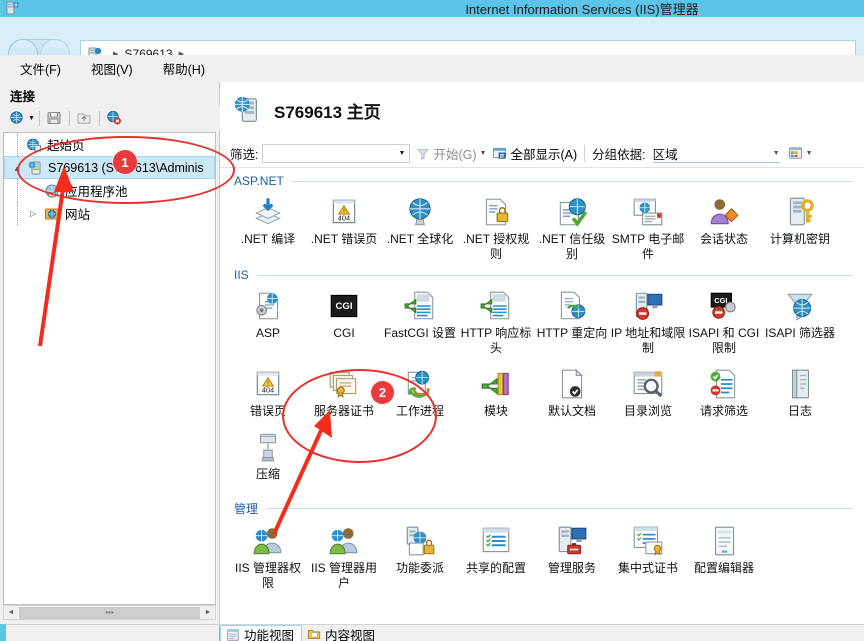  I want to click on groupby-select: 区域 ▼, so click(716, 153).